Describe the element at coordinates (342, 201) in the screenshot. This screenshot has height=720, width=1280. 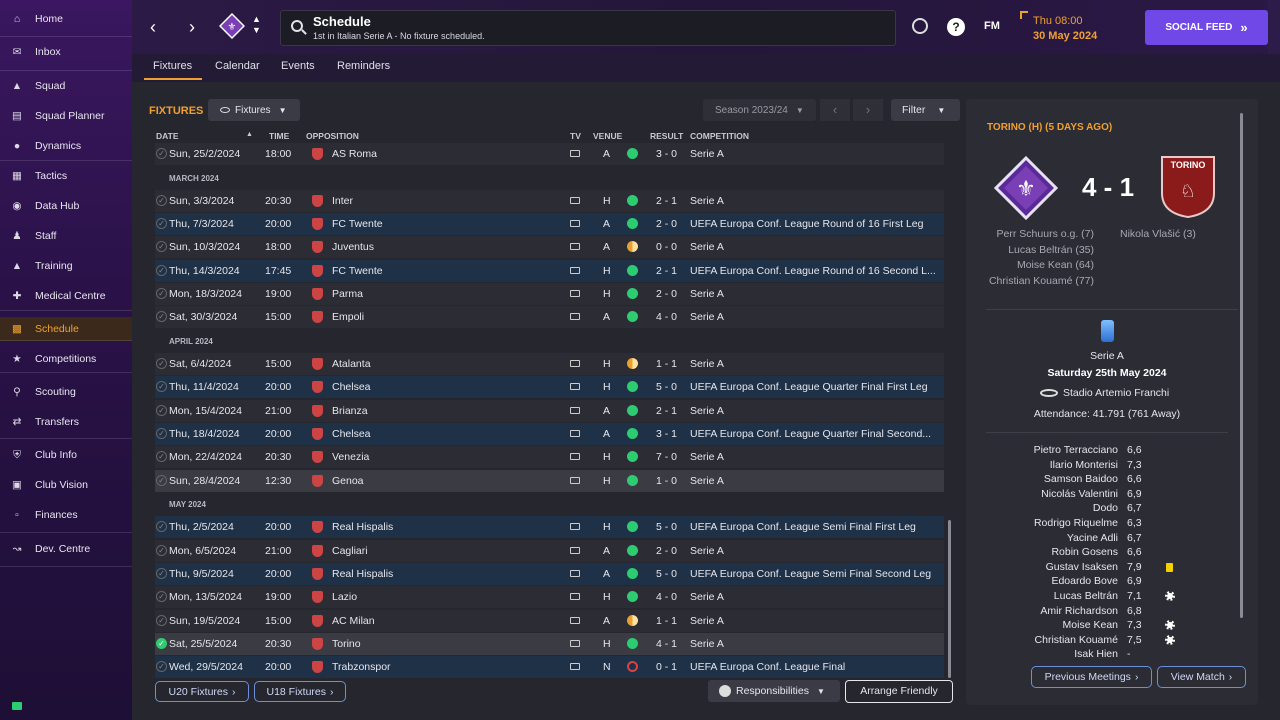
I see `opposition-name: Inter` at that location.